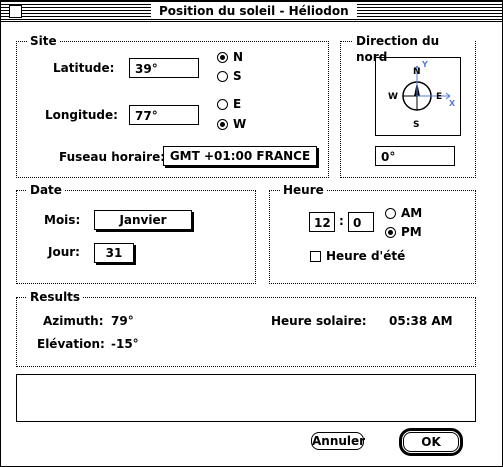 The width and height of the screenshot is (503, 467). Describe the element at coordinates (439, 97) in the screenshot. I see `compass-e: E` at that location.